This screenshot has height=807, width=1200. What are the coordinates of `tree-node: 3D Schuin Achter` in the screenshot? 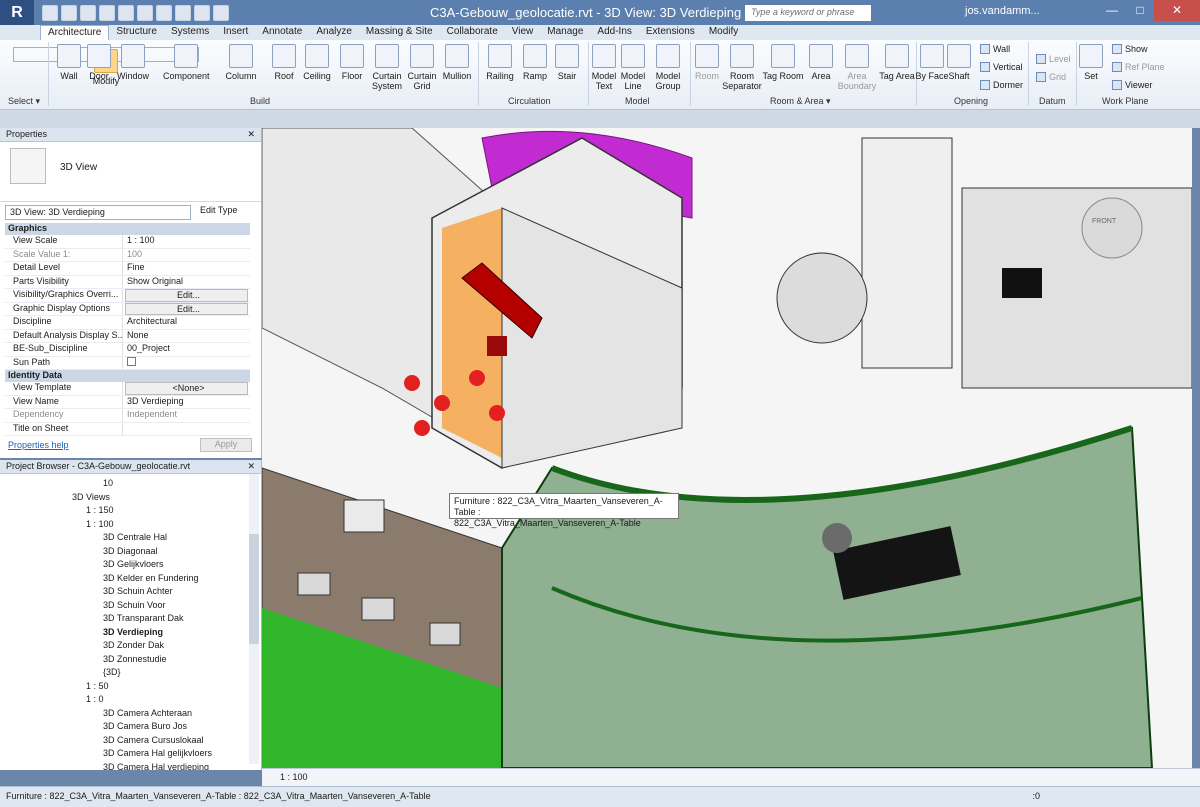 It's located at (130, 593).